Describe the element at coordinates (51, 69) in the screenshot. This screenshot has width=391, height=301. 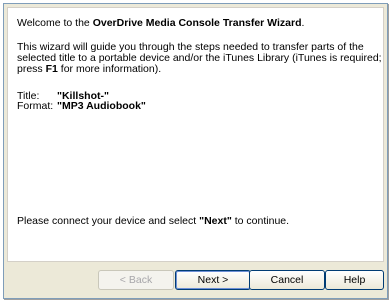
I see `help-key: F1` at that location.